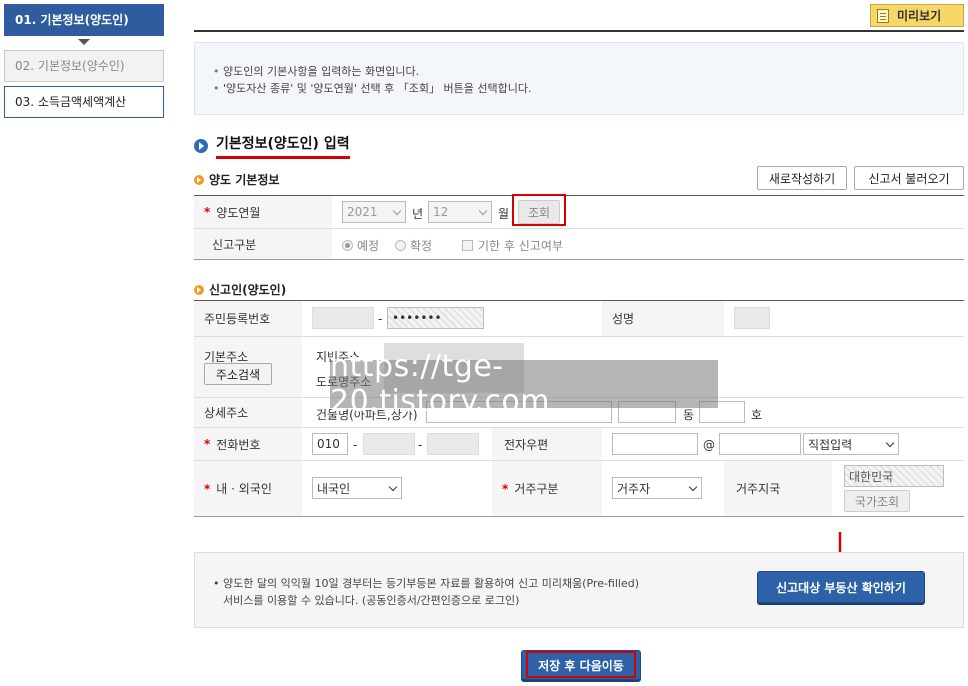 Image resolution: width=968 pixels, height=686 pixels. I want to click on period-label-text: 양도연월, so click(238, 212).